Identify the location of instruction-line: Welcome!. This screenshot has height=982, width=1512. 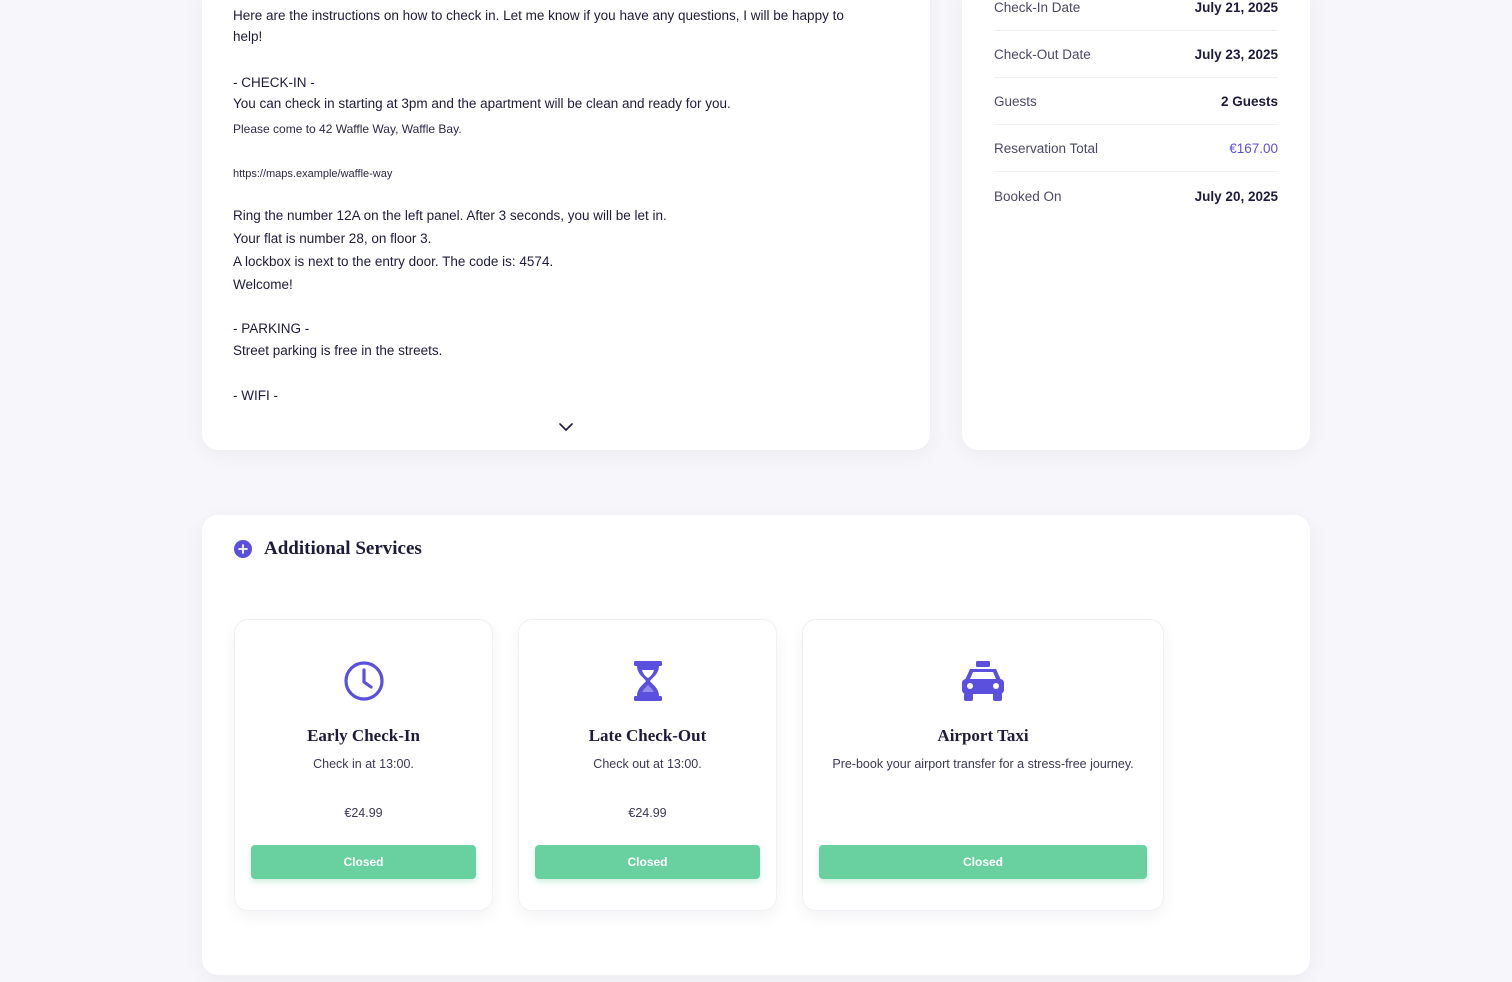
(263, 284).